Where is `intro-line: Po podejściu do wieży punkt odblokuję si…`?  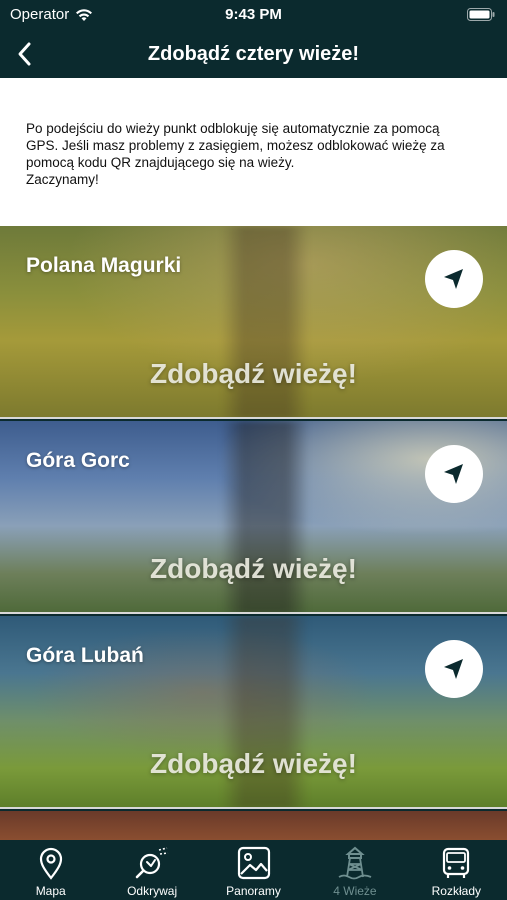 intro-line: Po podejściu do wieży punkt odblokuję si… is located at coordinates (233, 128).